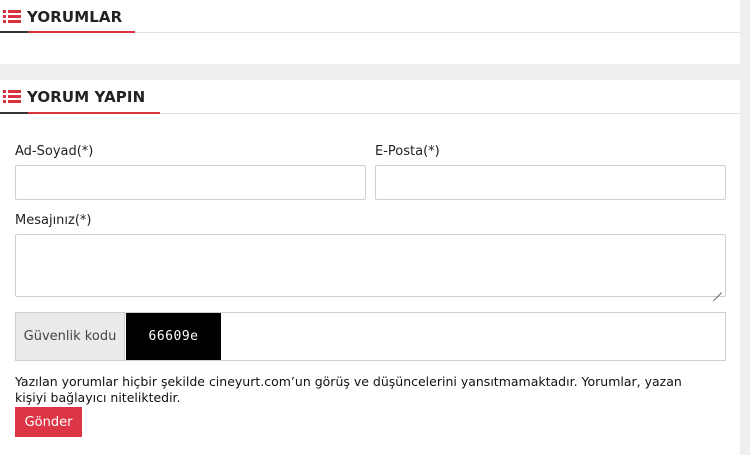  What do you see at coordinates (86, 97) in the screenshot?
I see `comment-form-title: YORUM YAPIN` at bounding box center [86, 97].